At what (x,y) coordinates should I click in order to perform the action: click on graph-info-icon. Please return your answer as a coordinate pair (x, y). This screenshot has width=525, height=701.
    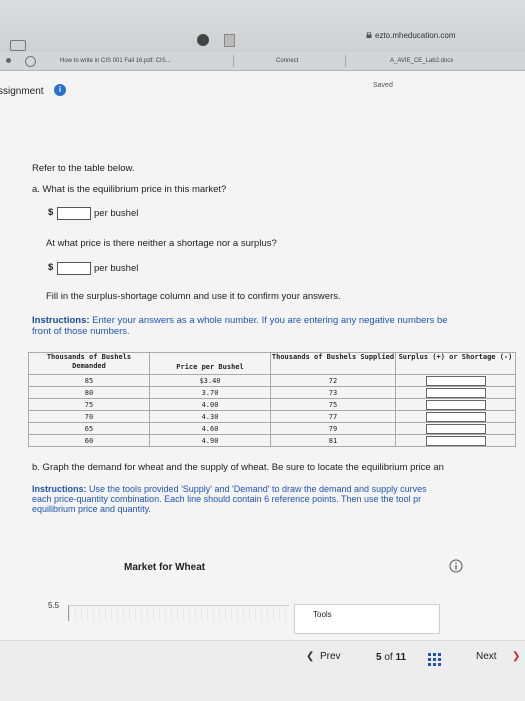
    Looking at the image, I should click on (456, 566).